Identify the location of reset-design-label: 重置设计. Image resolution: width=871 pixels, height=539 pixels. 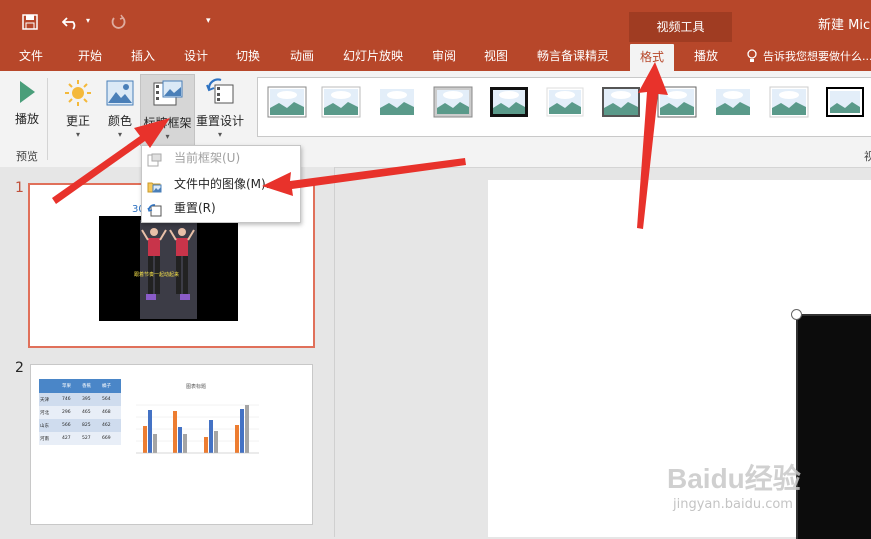
(219, 121).